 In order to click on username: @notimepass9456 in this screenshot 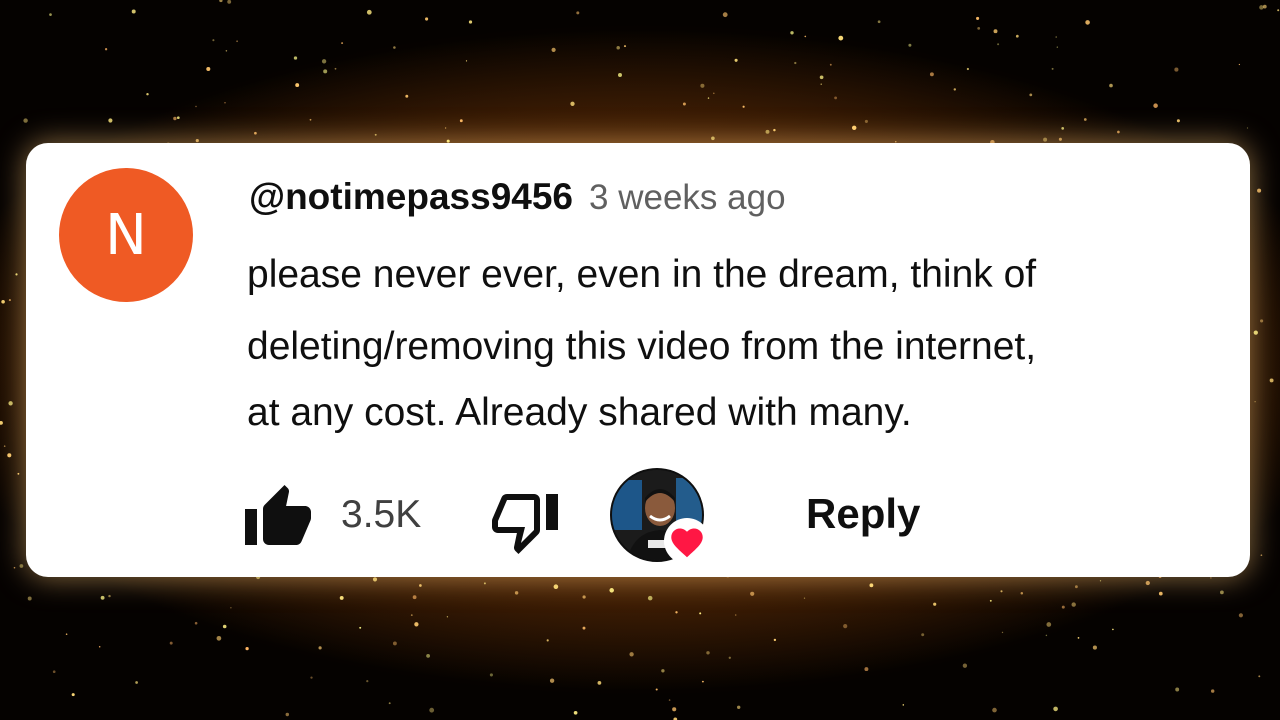, I will do `click(411, 197)`.